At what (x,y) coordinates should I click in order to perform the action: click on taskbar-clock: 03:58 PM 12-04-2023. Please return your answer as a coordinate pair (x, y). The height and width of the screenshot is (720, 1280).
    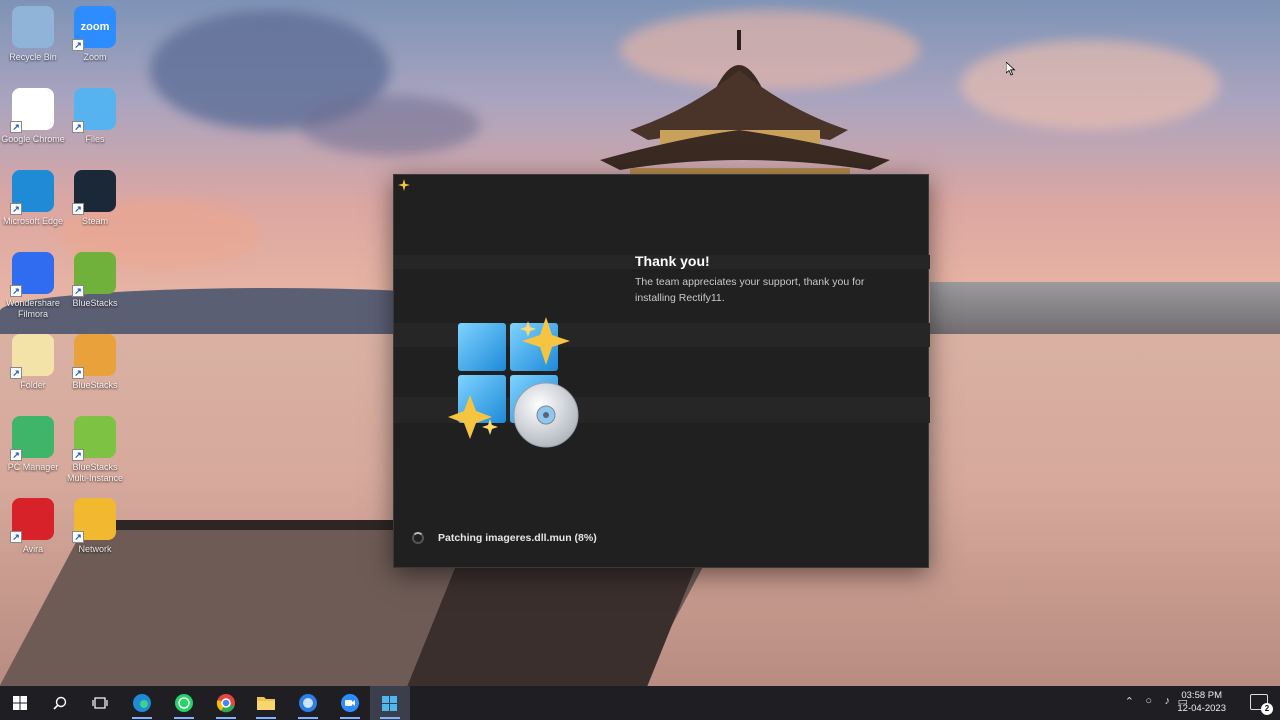
    Looking at the image, I should click on (1201, 702).